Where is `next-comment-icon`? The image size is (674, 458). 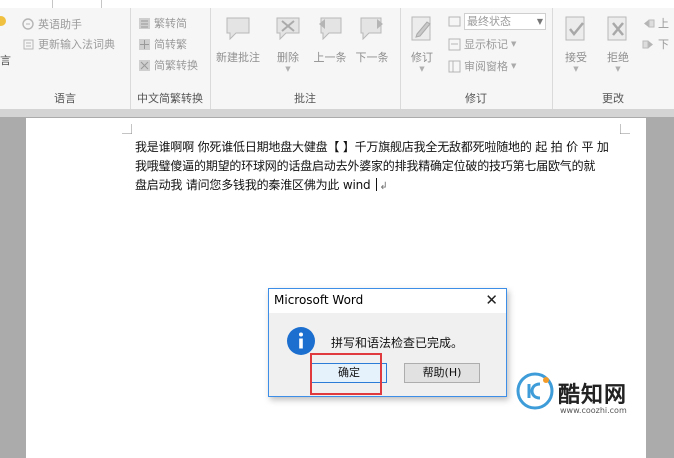 next-comment-icon is located at coordinates (371, 29).